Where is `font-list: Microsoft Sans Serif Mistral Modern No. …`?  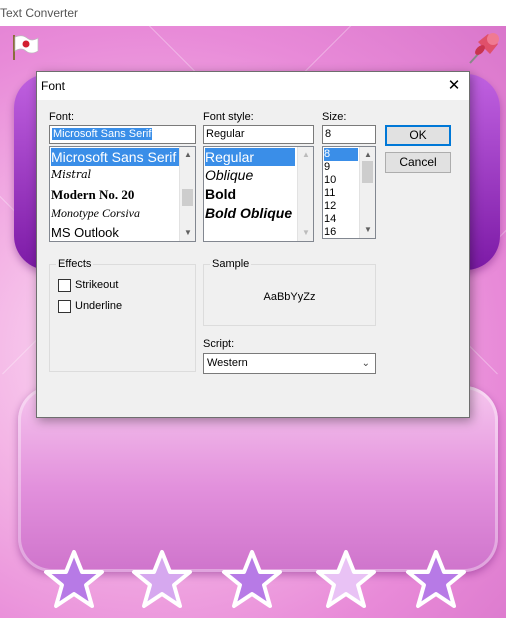
font-list: Microsoft Sans Serif Mistral Modern No. … is located at coordinates (122, 194).